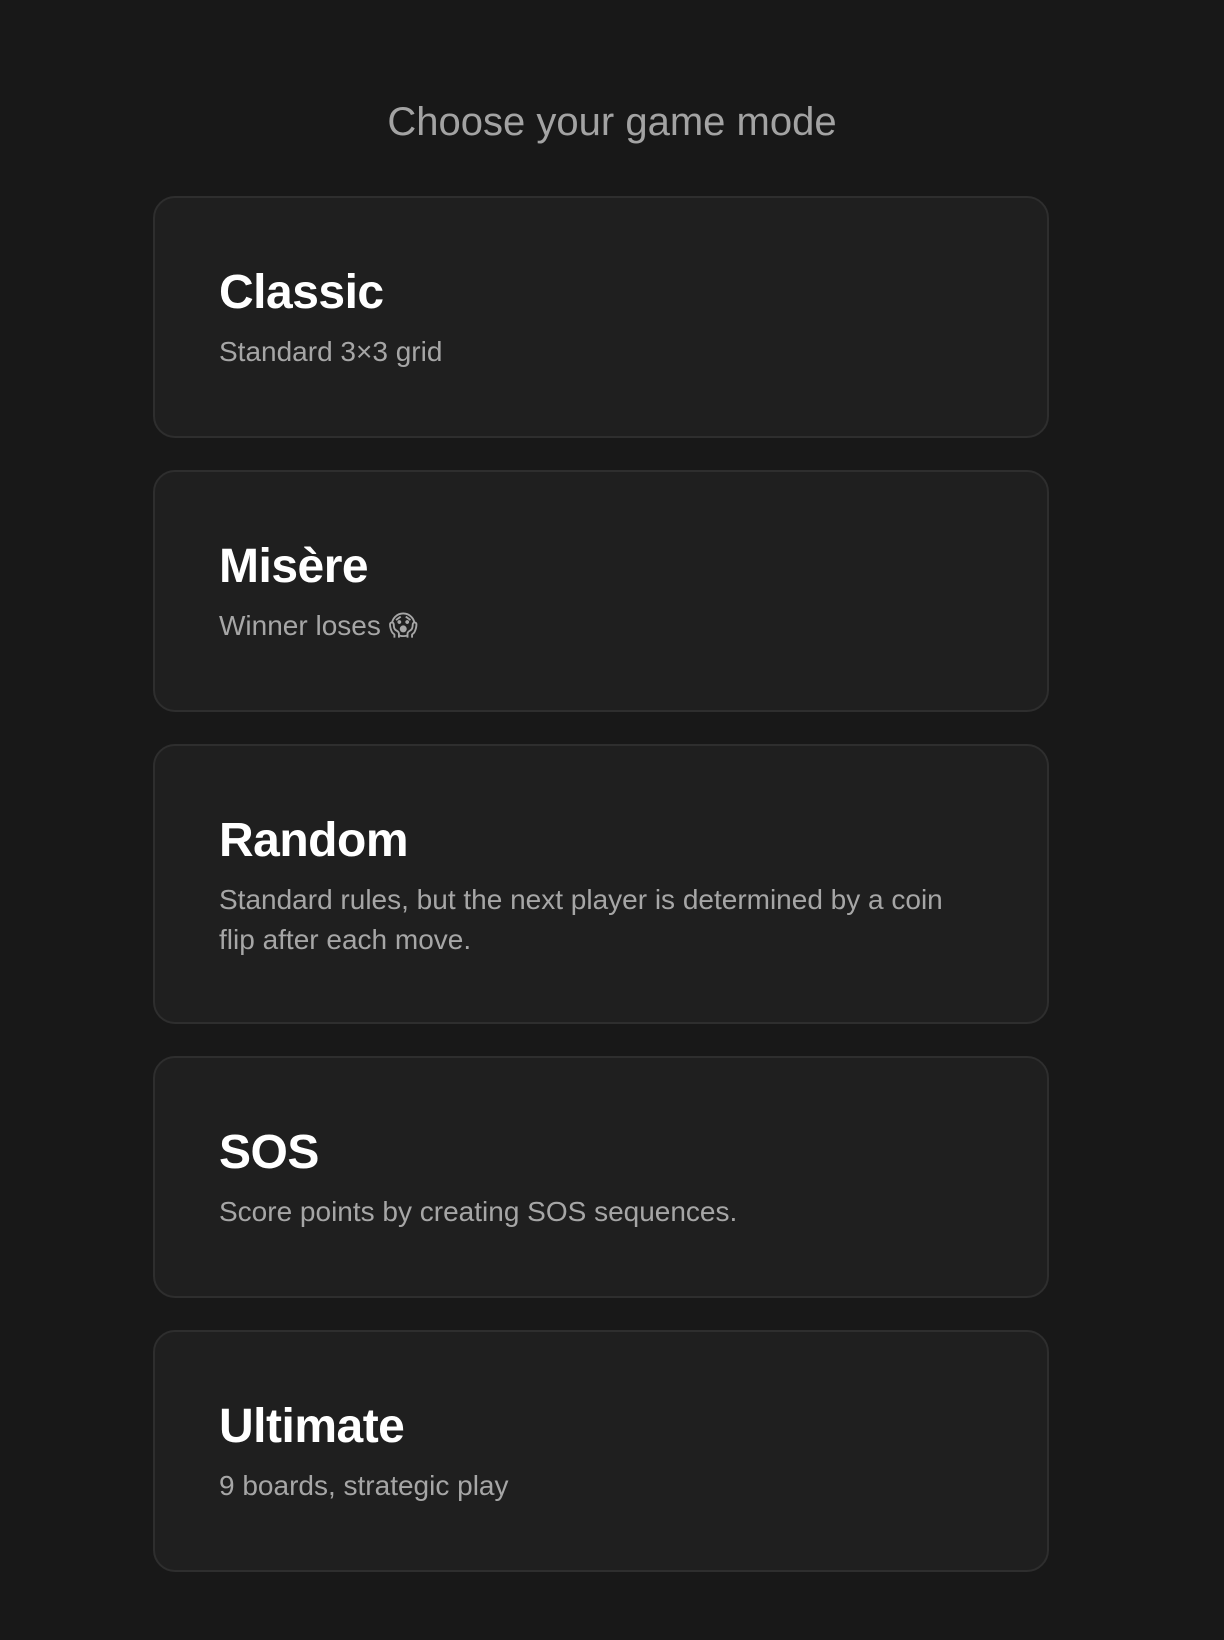  Describe the element at coordinates (314, 840) in the screenshot. I see `mode-name: Random` at that location.